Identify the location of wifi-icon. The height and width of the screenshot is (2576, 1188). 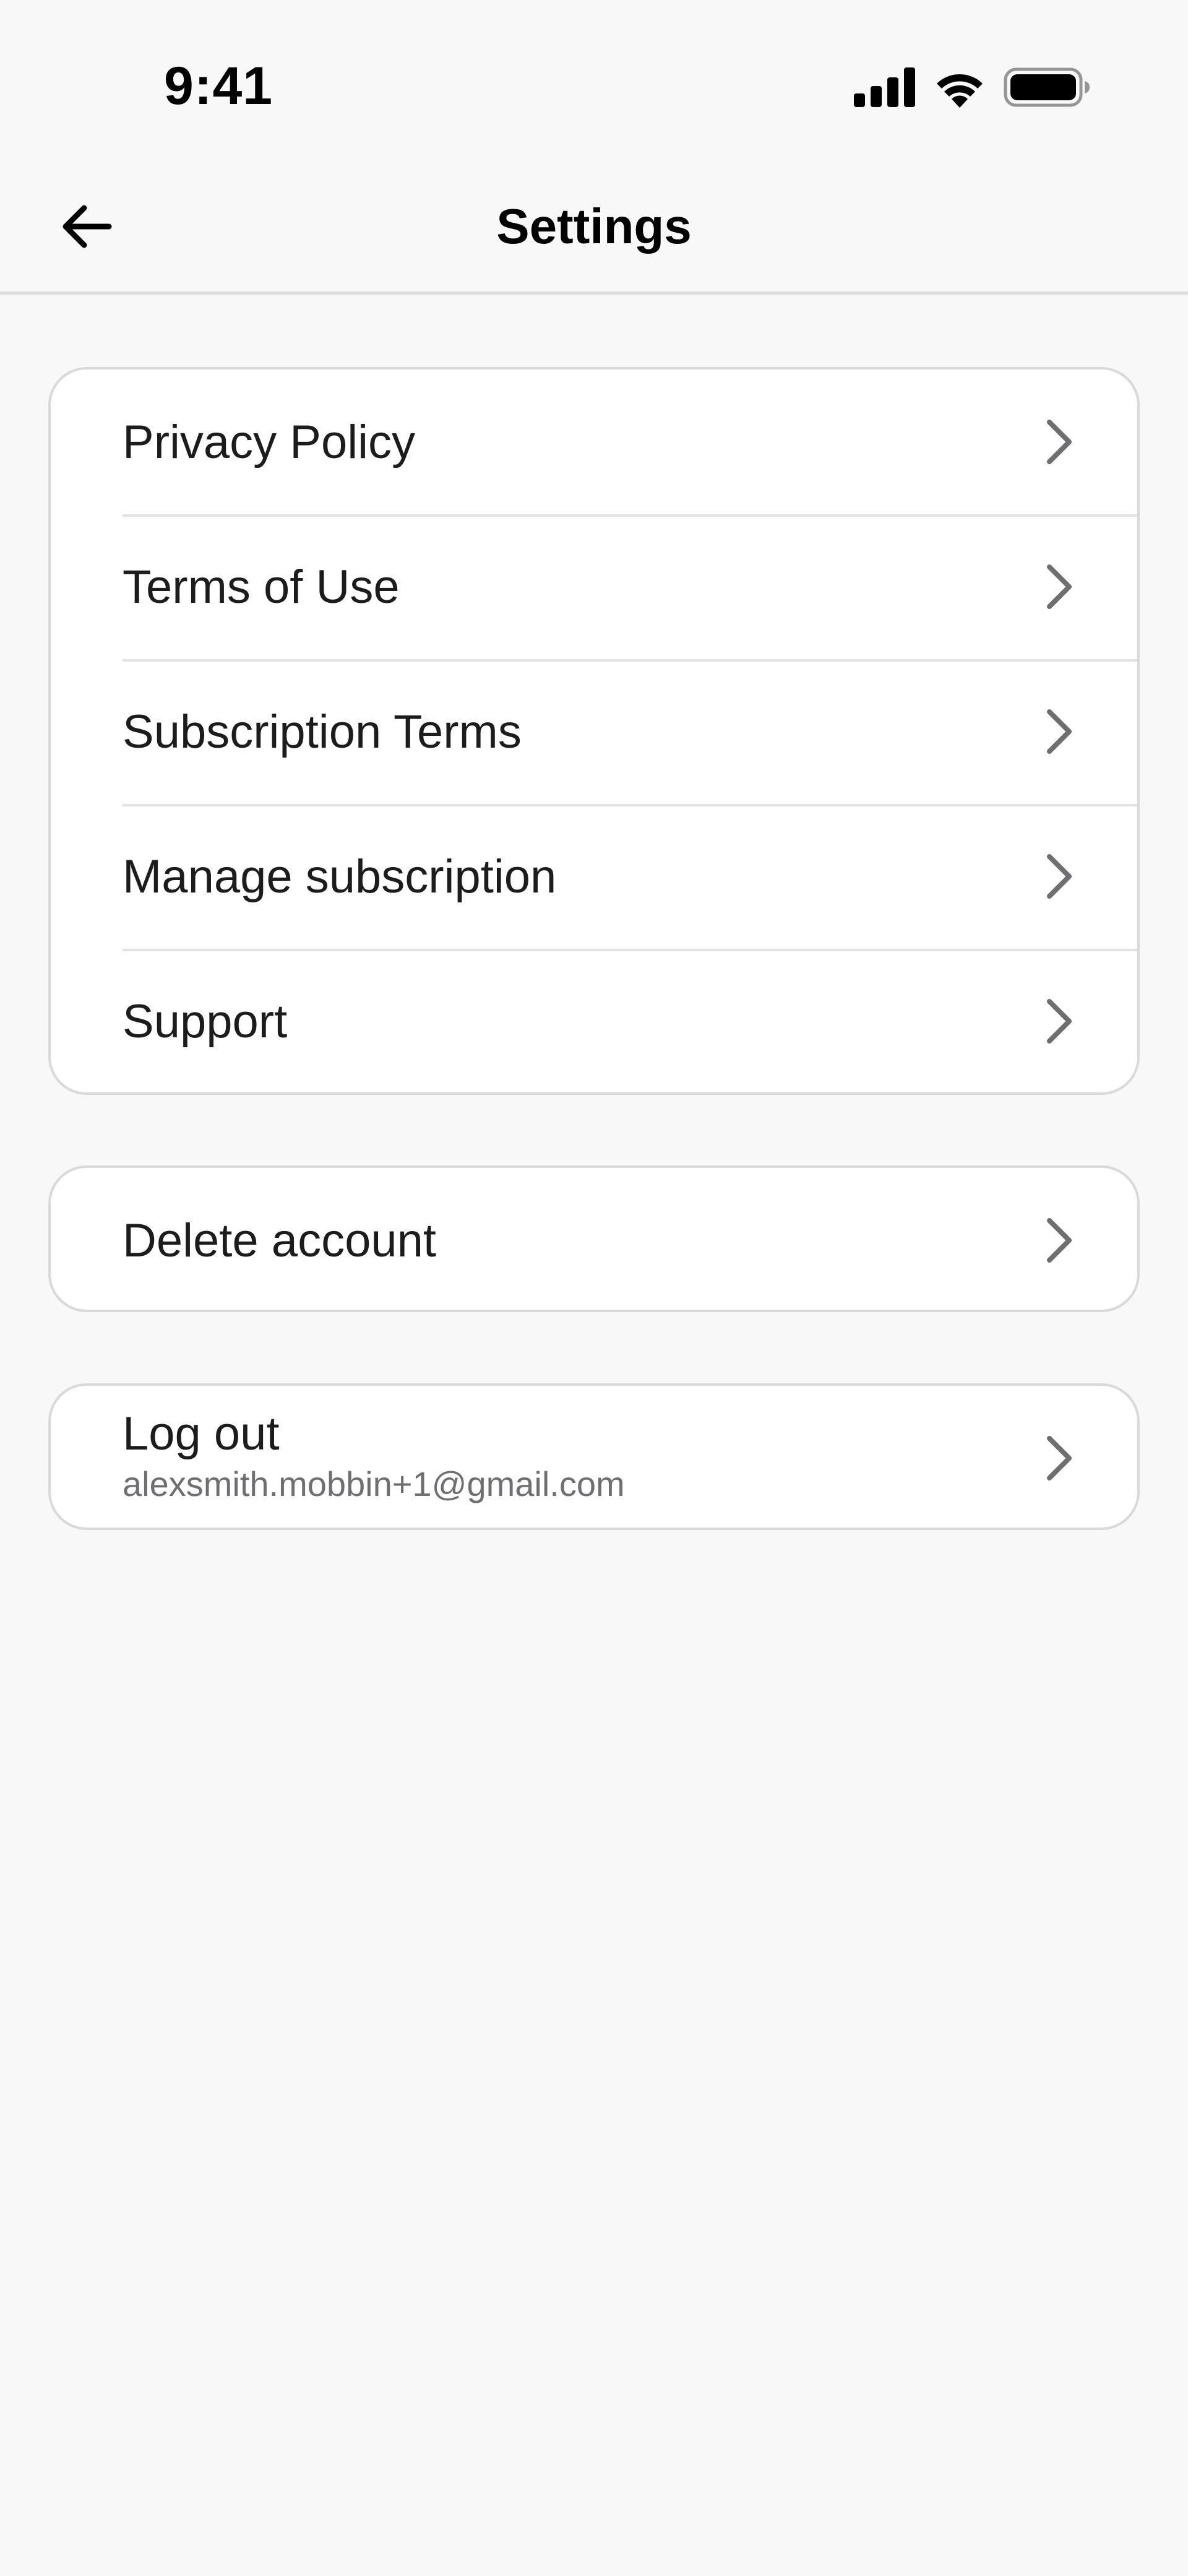
(960, 89).